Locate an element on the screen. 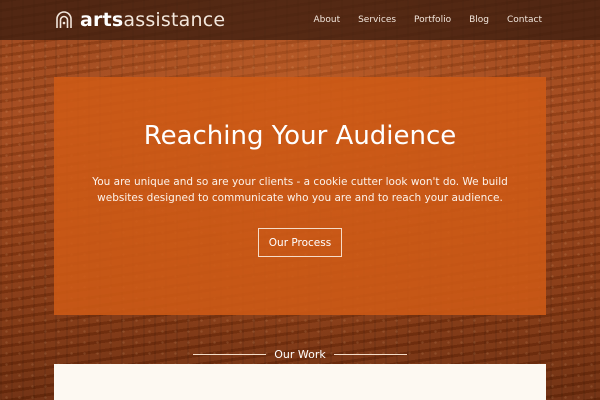 The height and width of the screenshot is (400, 600). divider-line-right is located at coordinates (370, 354).